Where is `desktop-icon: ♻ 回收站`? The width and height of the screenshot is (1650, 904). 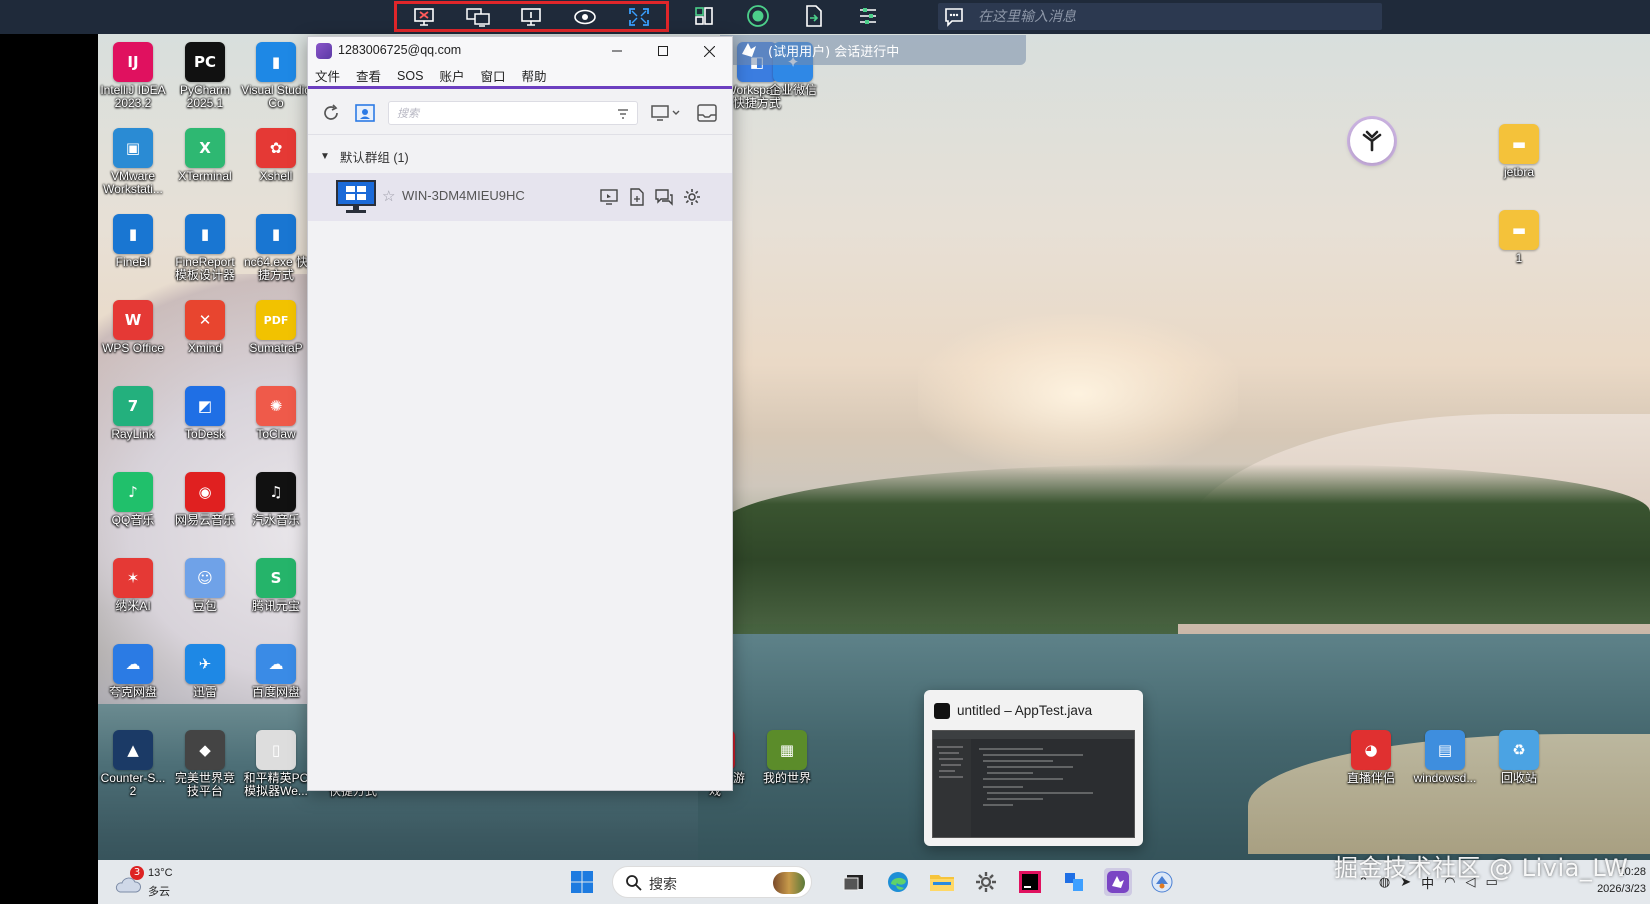 desktop-icon: ♻ 回收站 is located at coordinates (1519, 766).